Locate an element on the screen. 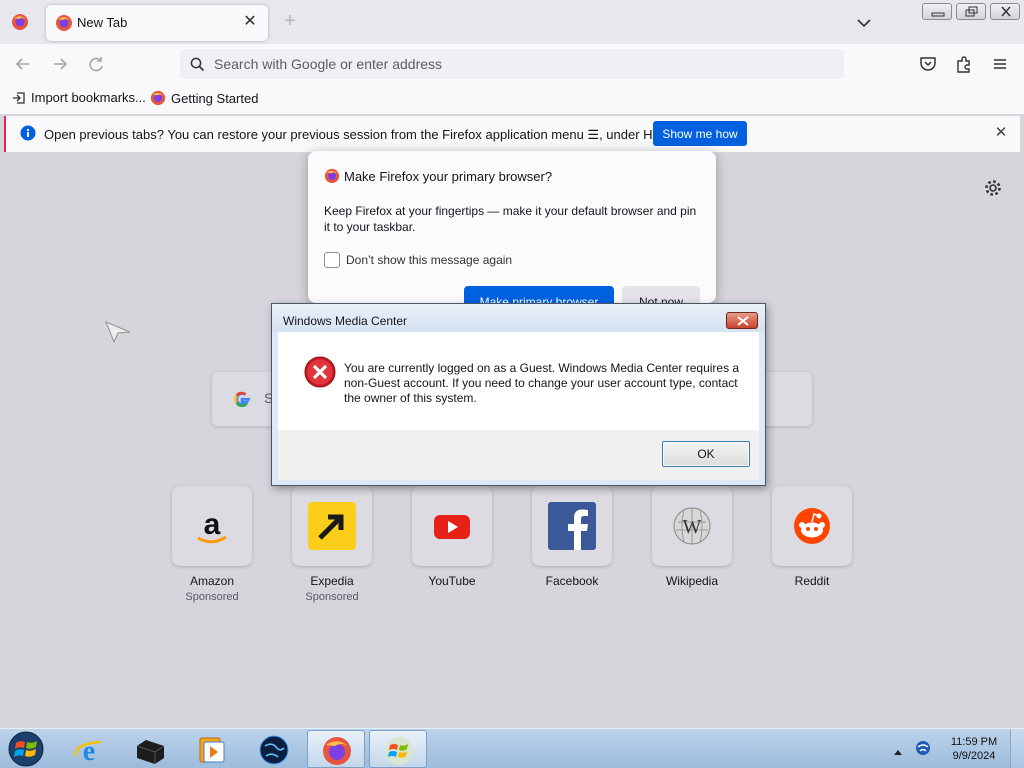  address-bar is located at coordinates (512, 64).